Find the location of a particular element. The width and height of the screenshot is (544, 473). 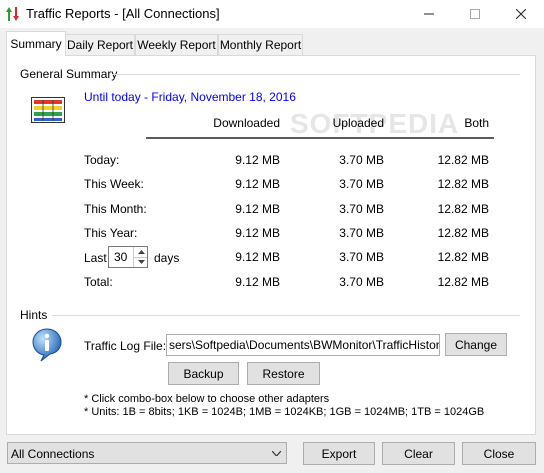

month-downloaded: 9.12 MB is located at coordinates (257, 209).